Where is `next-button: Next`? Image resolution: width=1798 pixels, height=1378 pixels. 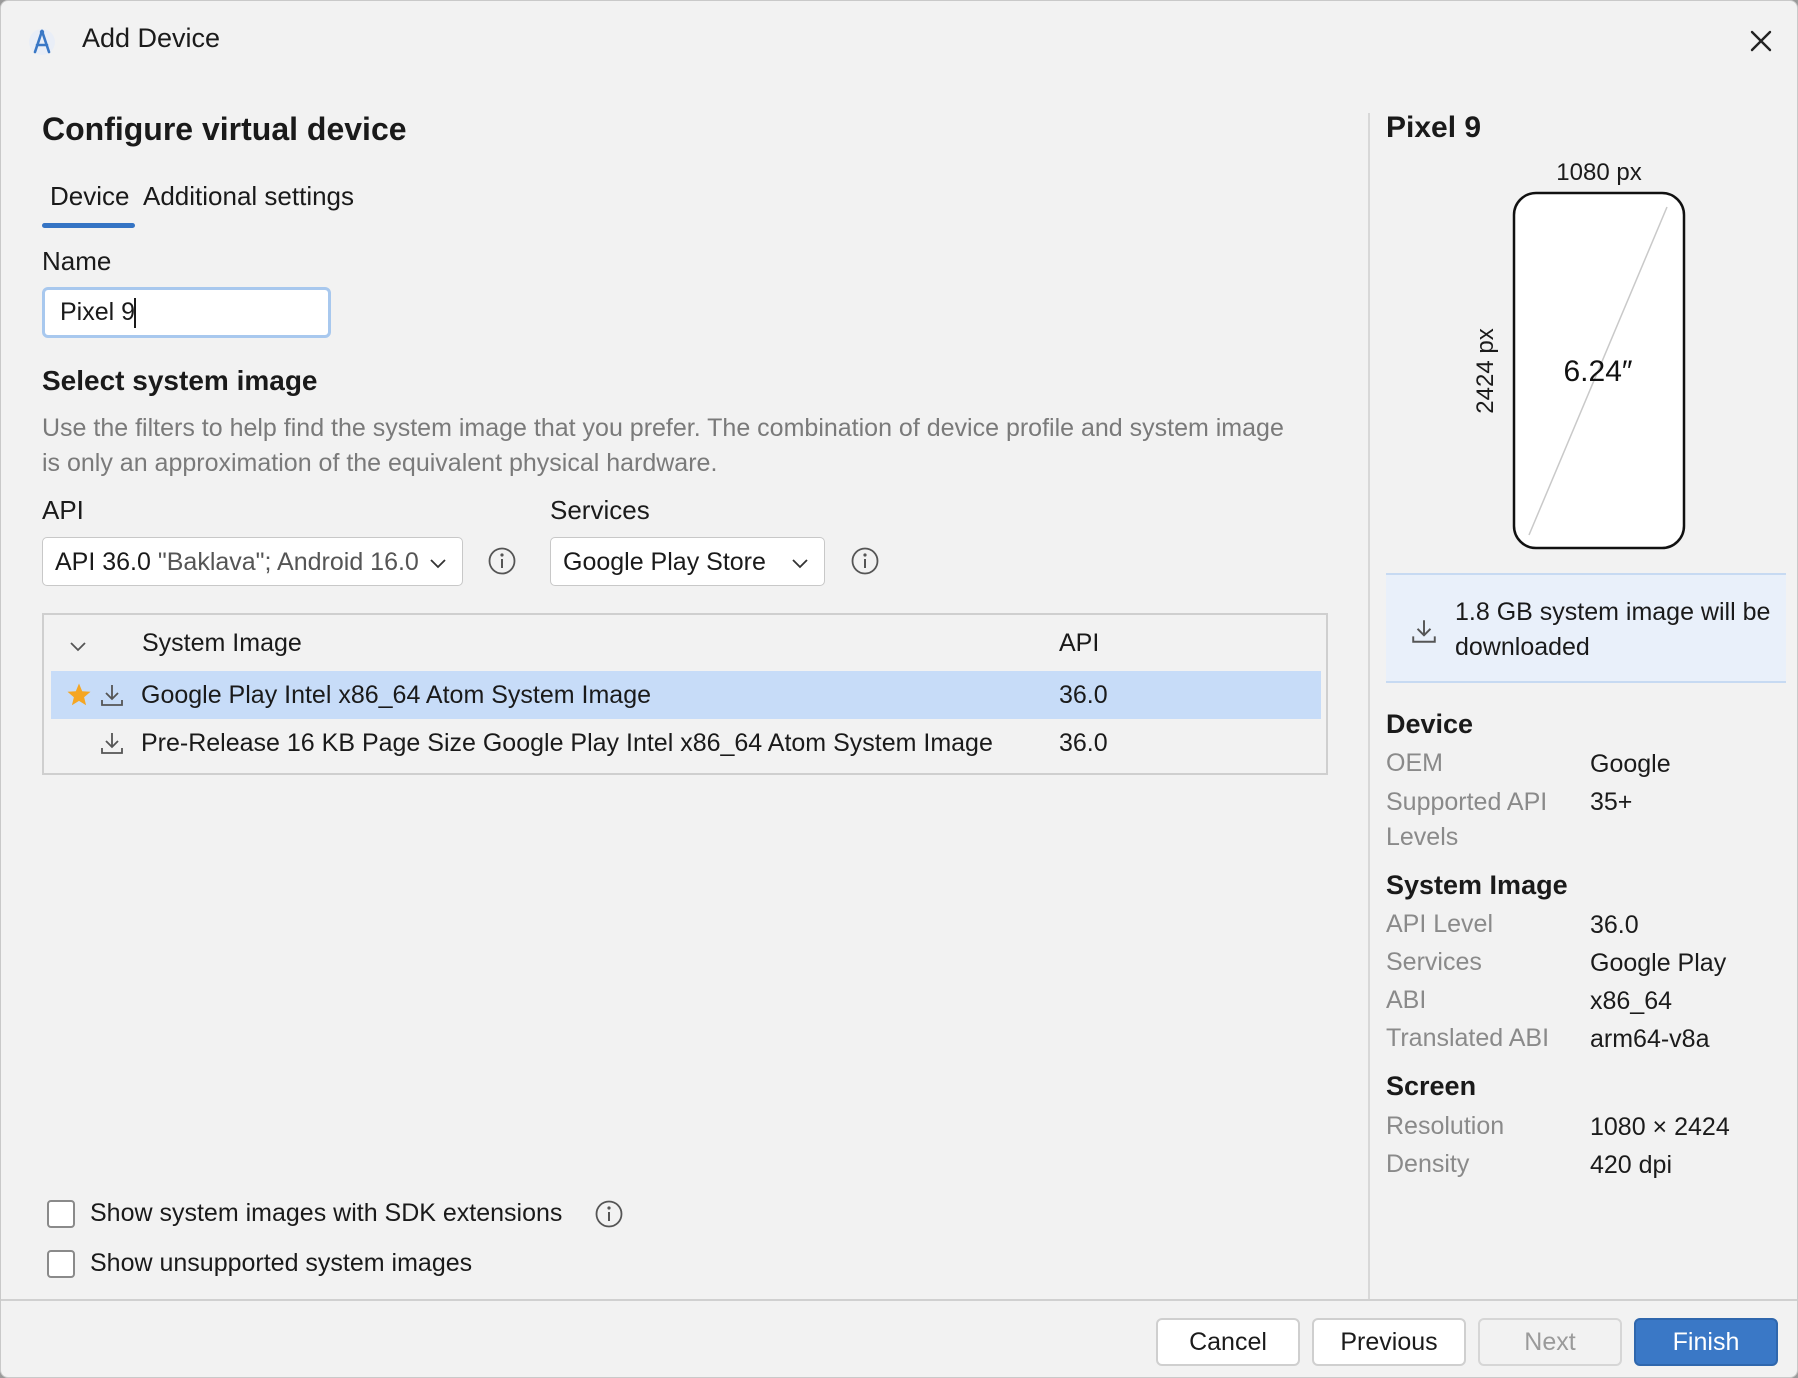
next-button: Next is located at coordinates (1550, 1342).